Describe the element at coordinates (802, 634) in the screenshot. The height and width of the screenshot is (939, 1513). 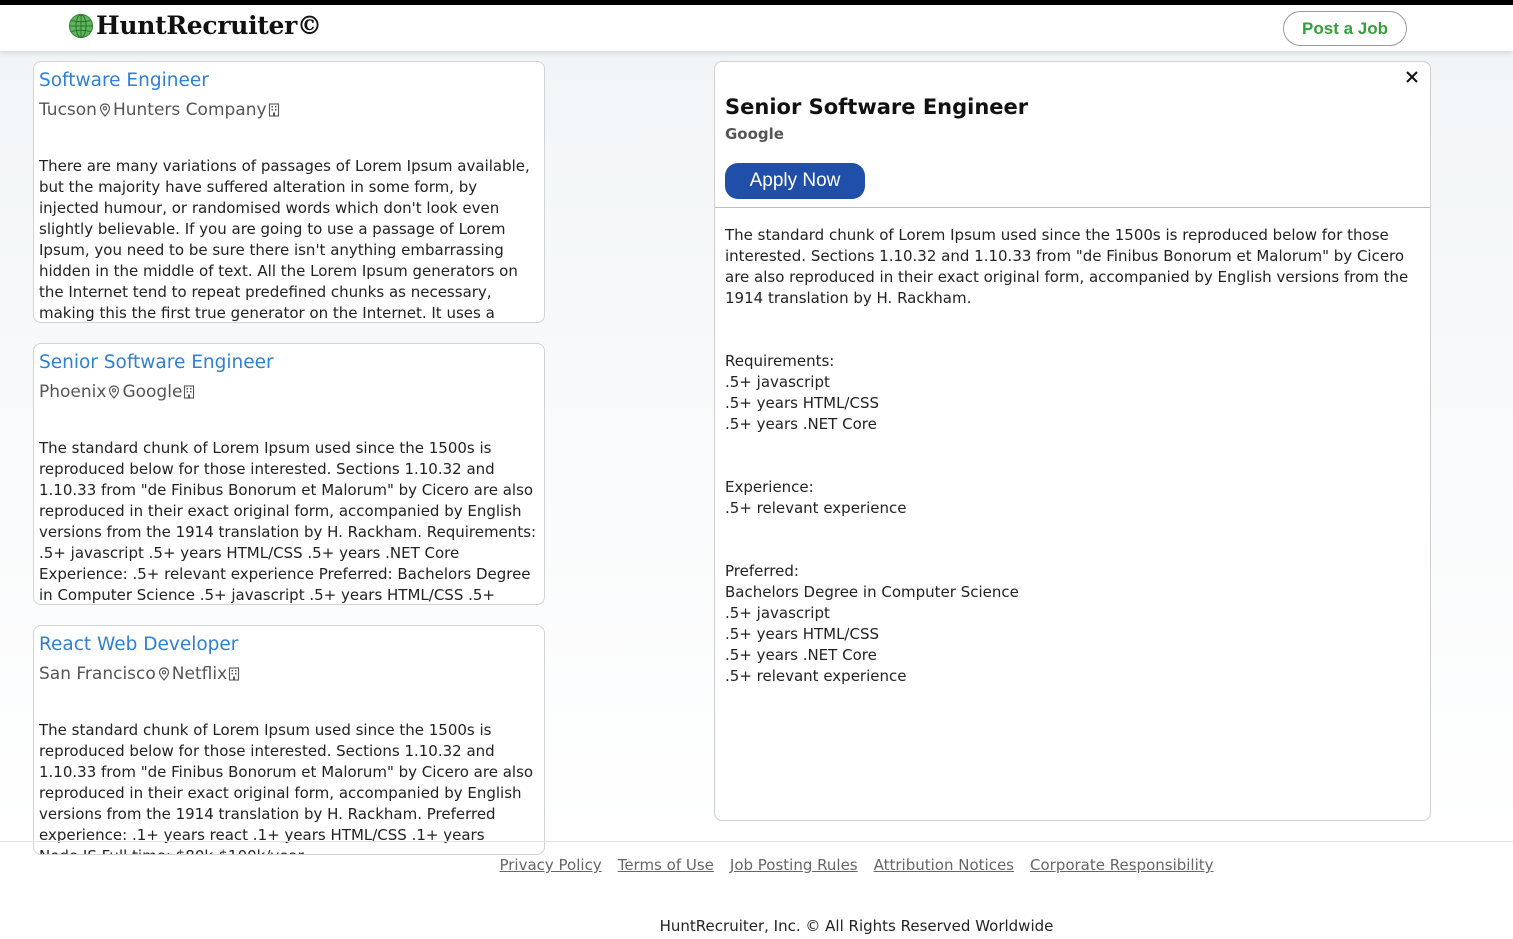
I see `preferred-item: .5+ years HTML/CSS` at that location.